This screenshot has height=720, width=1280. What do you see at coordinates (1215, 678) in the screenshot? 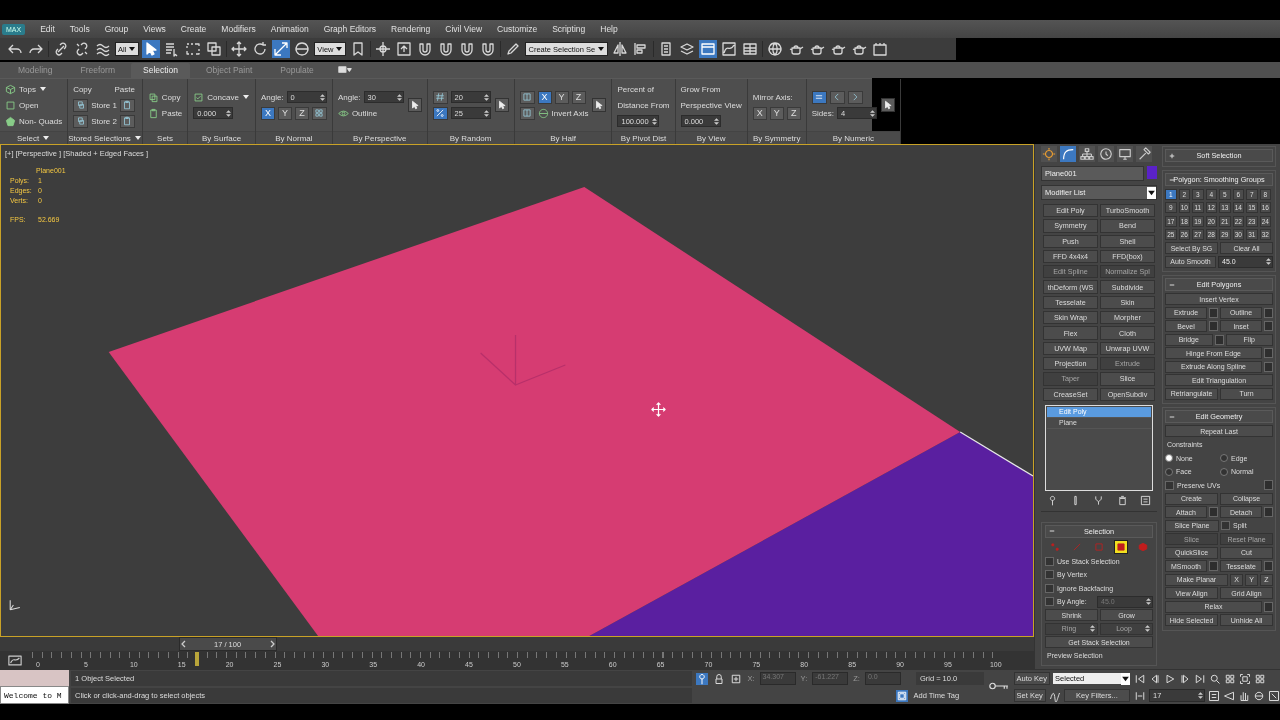
I see `zoom-icon` at bounding box center [1215, 678].